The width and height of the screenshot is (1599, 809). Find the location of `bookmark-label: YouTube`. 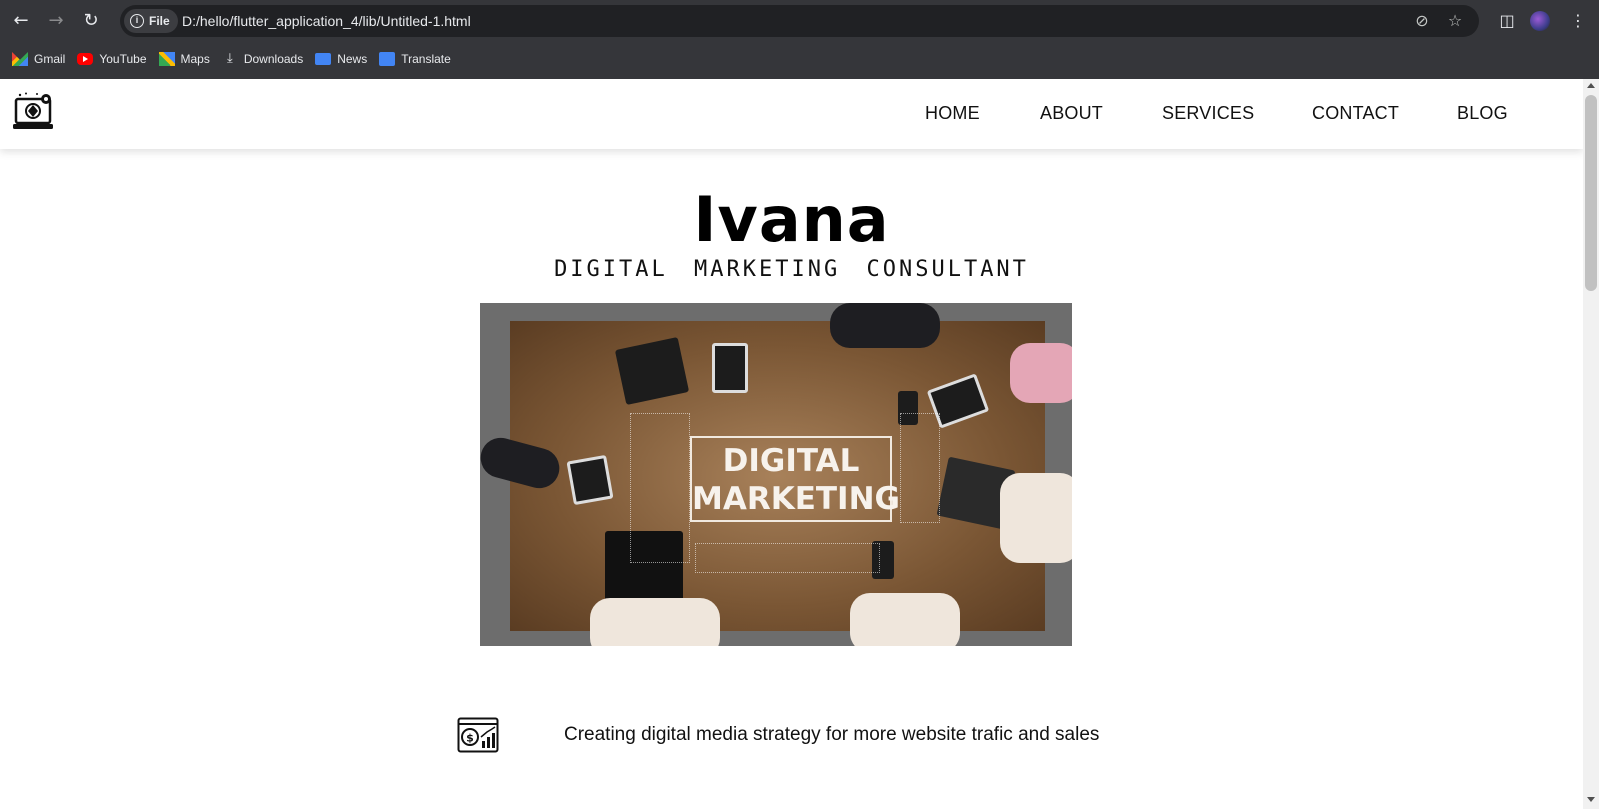

bookmark-label: YouTube is located at coordinates (123, 59).